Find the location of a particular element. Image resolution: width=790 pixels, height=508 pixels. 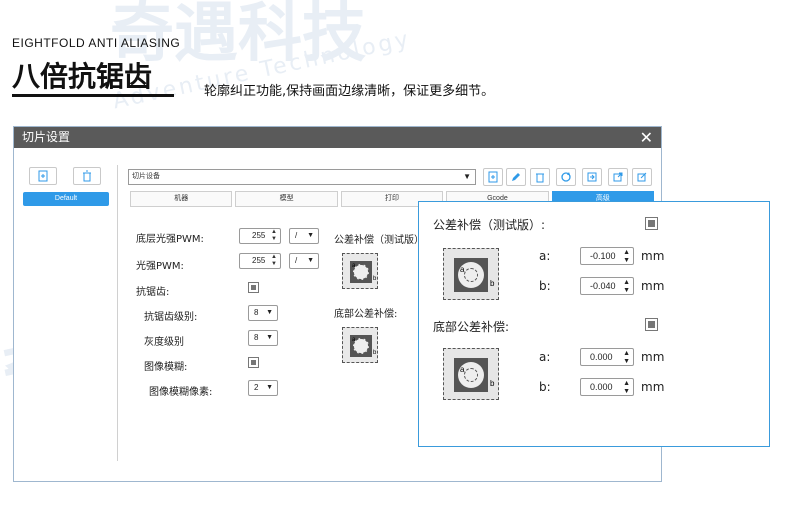

bottom-a-unit: mm is located at coordinates (653, 357).